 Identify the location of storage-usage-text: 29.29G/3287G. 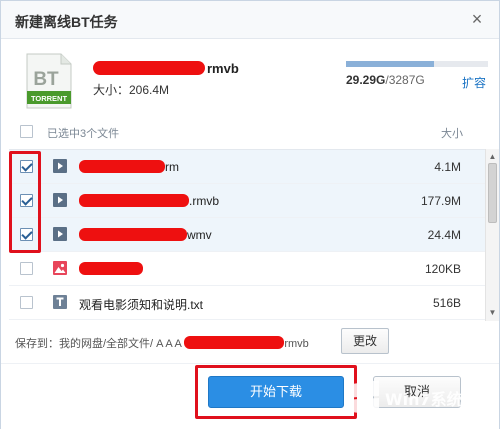
(385, 80).